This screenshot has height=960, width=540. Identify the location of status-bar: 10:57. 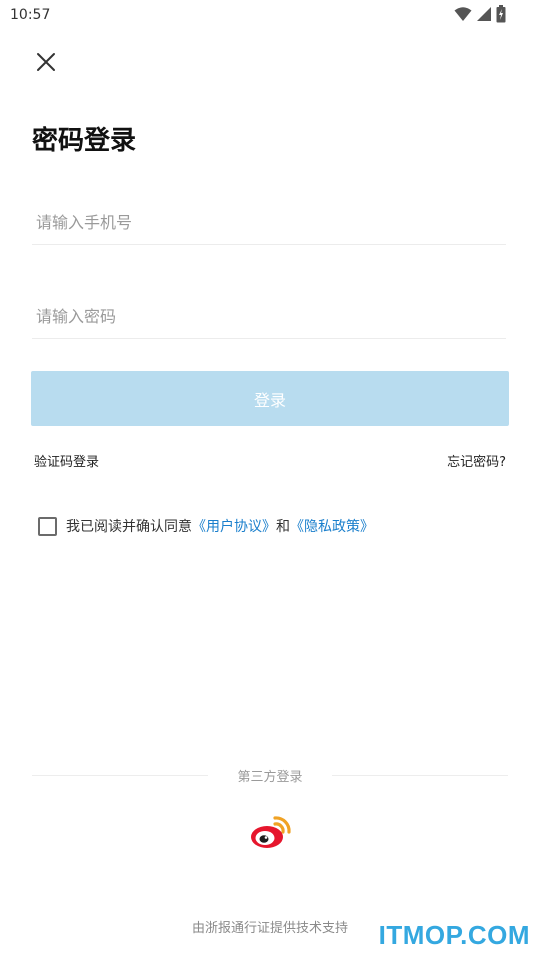
(270, 16).